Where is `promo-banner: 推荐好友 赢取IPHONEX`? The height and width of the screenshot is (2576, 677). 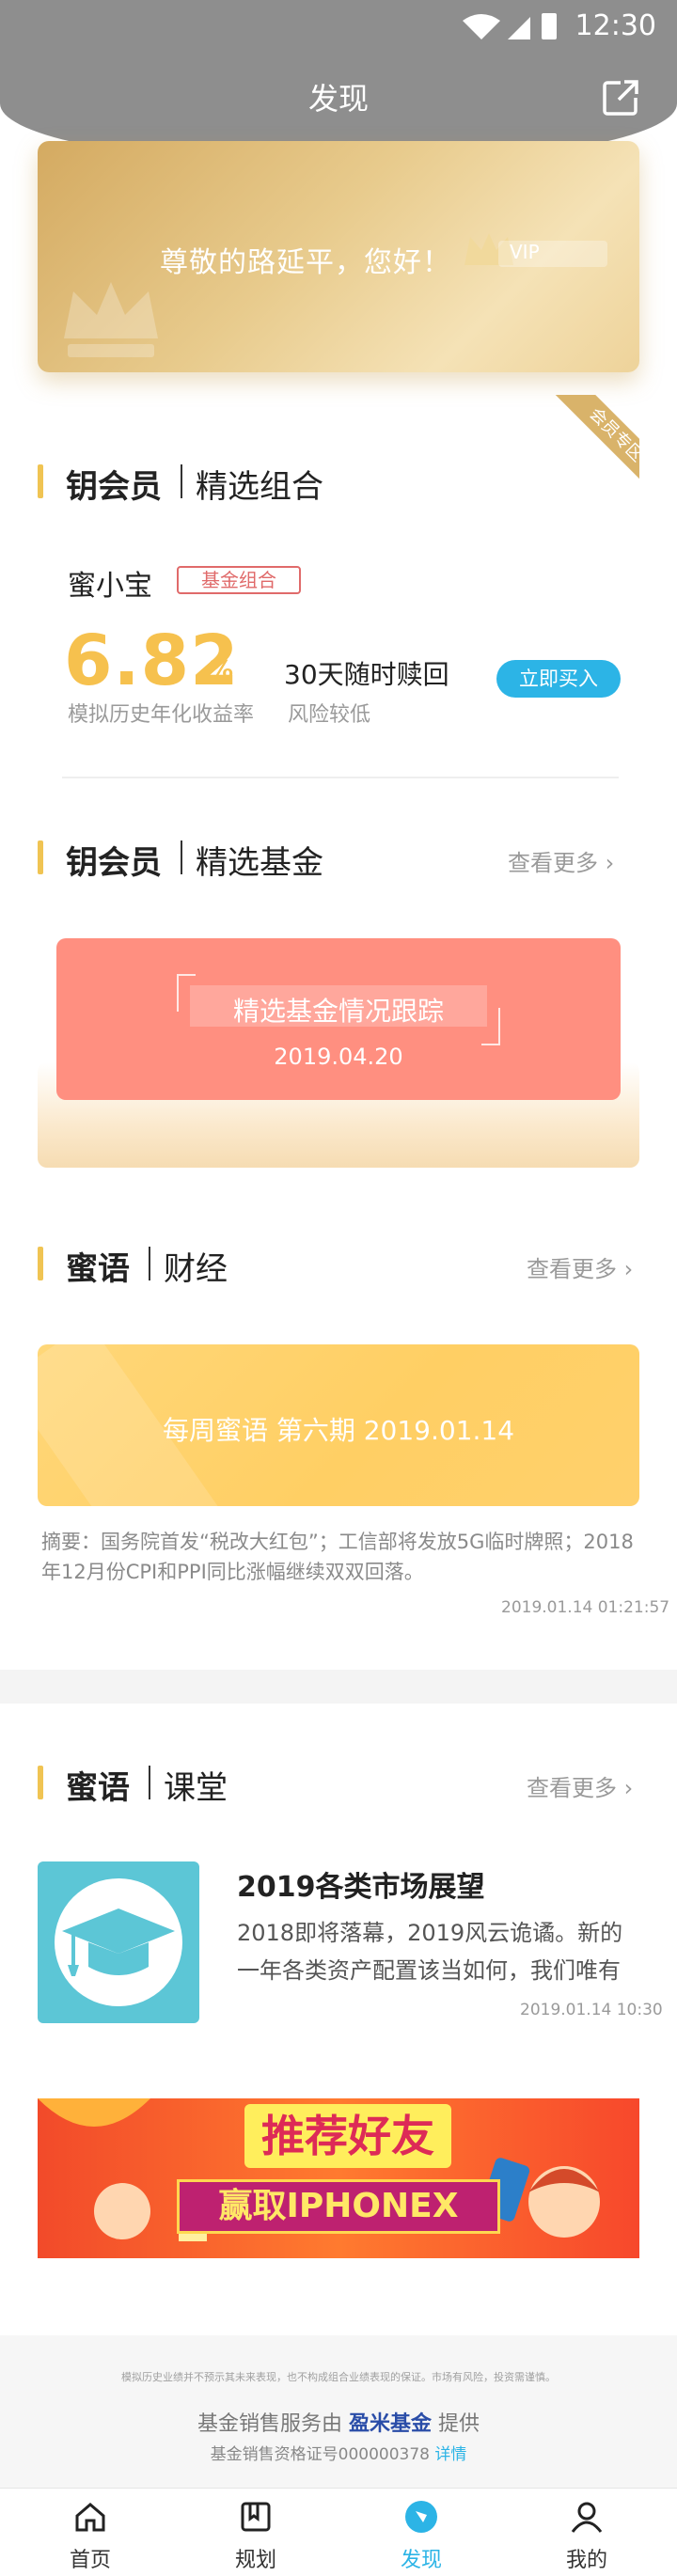
promo-banner: 推荐好友 赢取IPHONEX is located at coordinates (338, 2178).